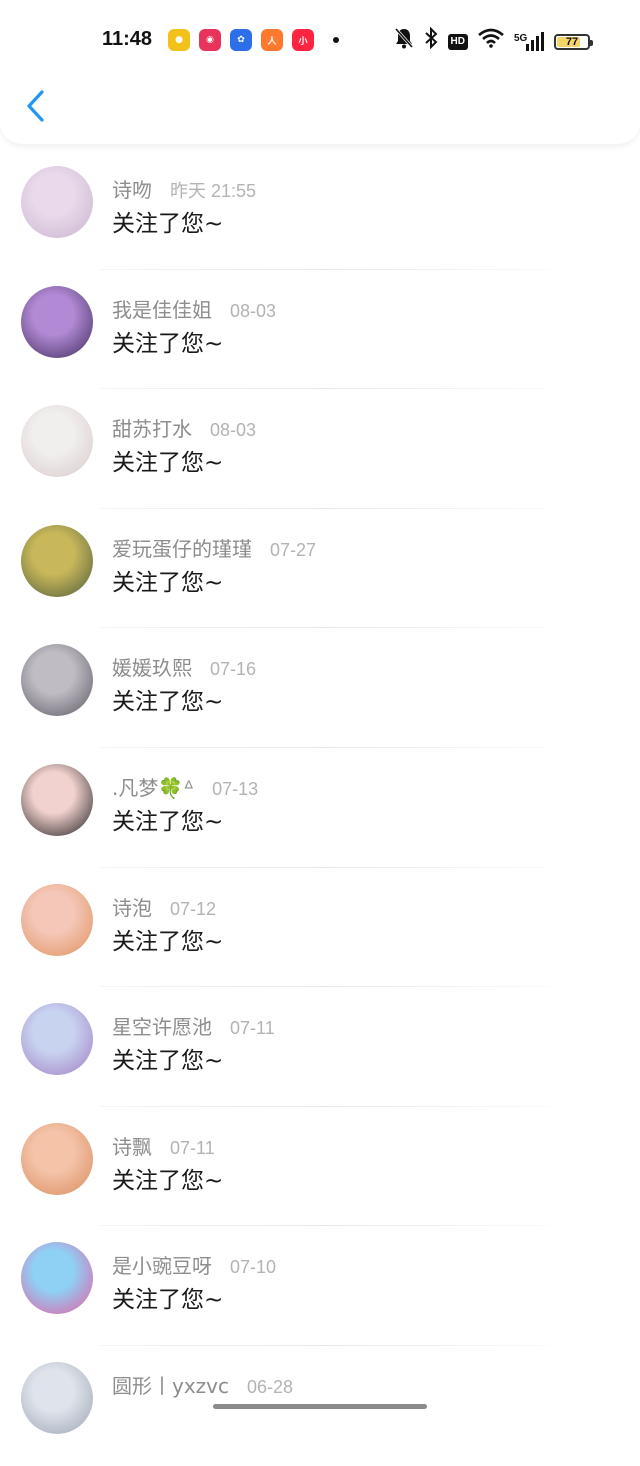 The height and width of the screenshot is (1466, 640). Describe the element at coordinates (320, 449) in the screenshot. I see `list-item: 甜苏打水 08-03 关注了您~` at that location.